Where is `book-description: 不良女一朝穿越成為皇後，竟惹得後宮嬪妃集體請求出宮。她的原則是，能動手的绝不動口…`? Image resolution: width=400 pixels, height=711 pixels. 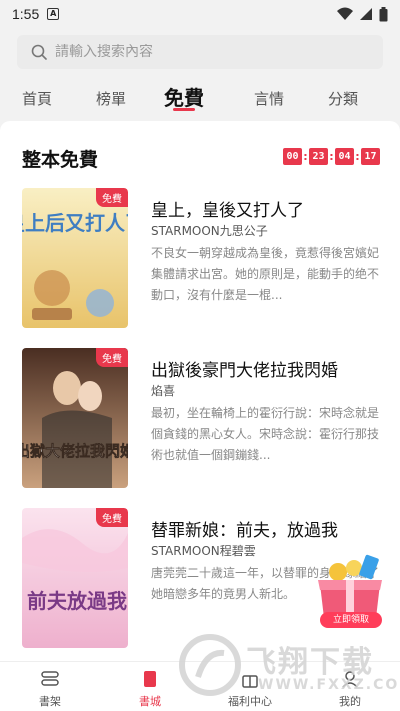 book-description: 不良女一朝穿越成為皇後，竟惹得後宮嬪妃集體請求出宮。她的原則是，能動手的绝不動口… is located at coordinates (265, 274).